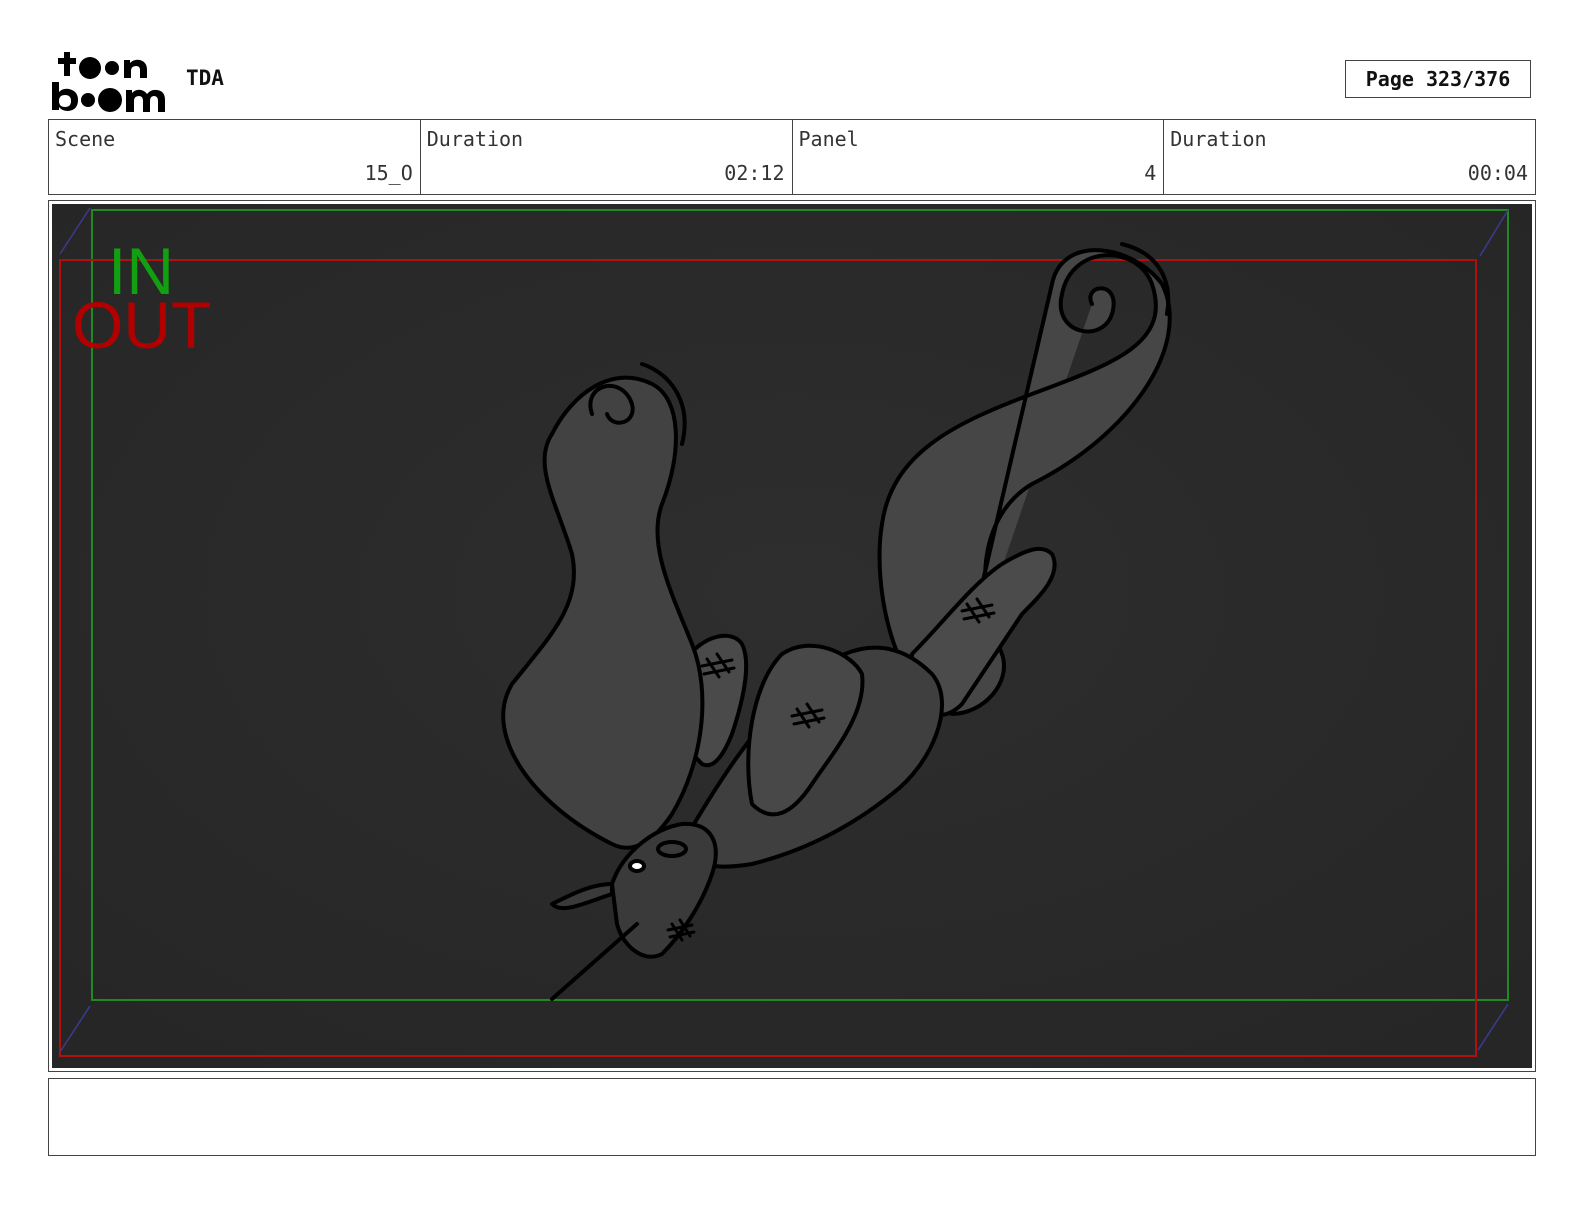 This screenshot has width=1584, height=1224. What do you see at coordinates (754, 173) in the screenshot?
I see `scene-duration-value: 02:12` at bounding box center [754, 173].